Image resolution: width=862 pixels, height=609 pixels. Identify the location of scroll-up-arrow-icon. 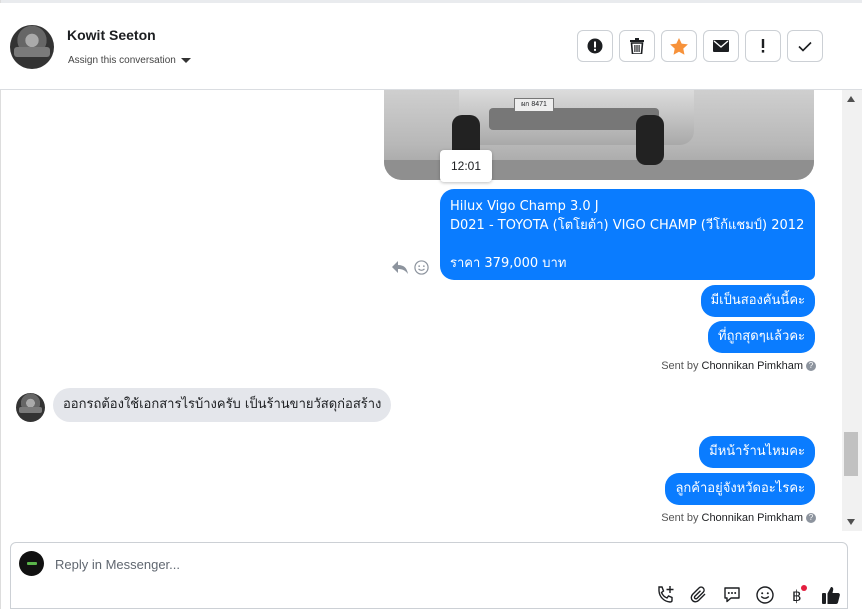
(851, 99).